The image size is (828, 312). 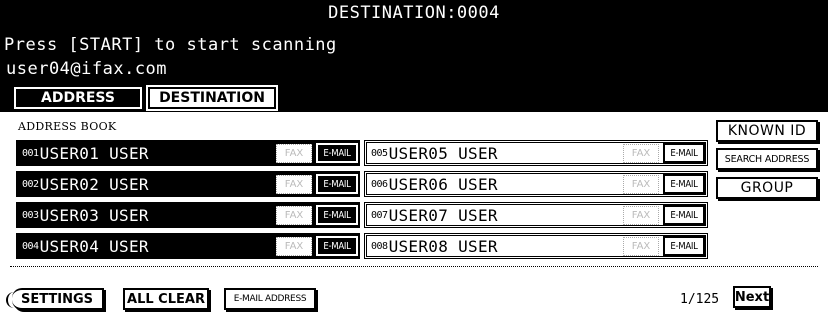 What do you see at coordinates (212, 98) in the screenshot?
I see `tab-destination: DESTINATION` at bounding box center [212, 98].